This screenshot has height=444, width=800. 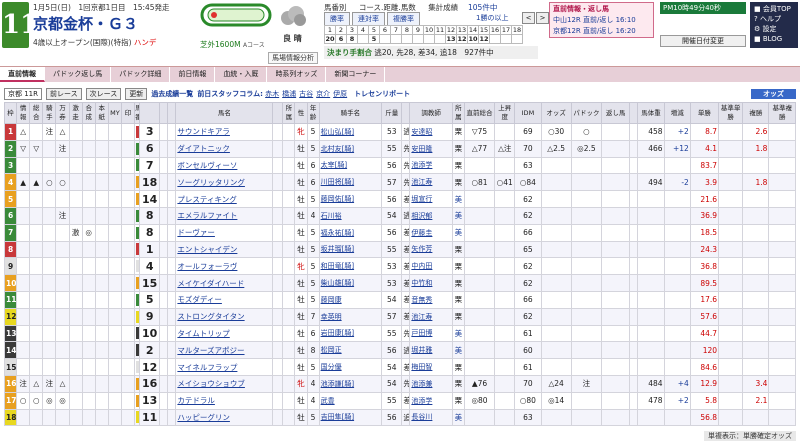 What do you see at coordinates (528, 113) in the screenshot?
I see `column-header: IDM` at bounding box center [528, 113].